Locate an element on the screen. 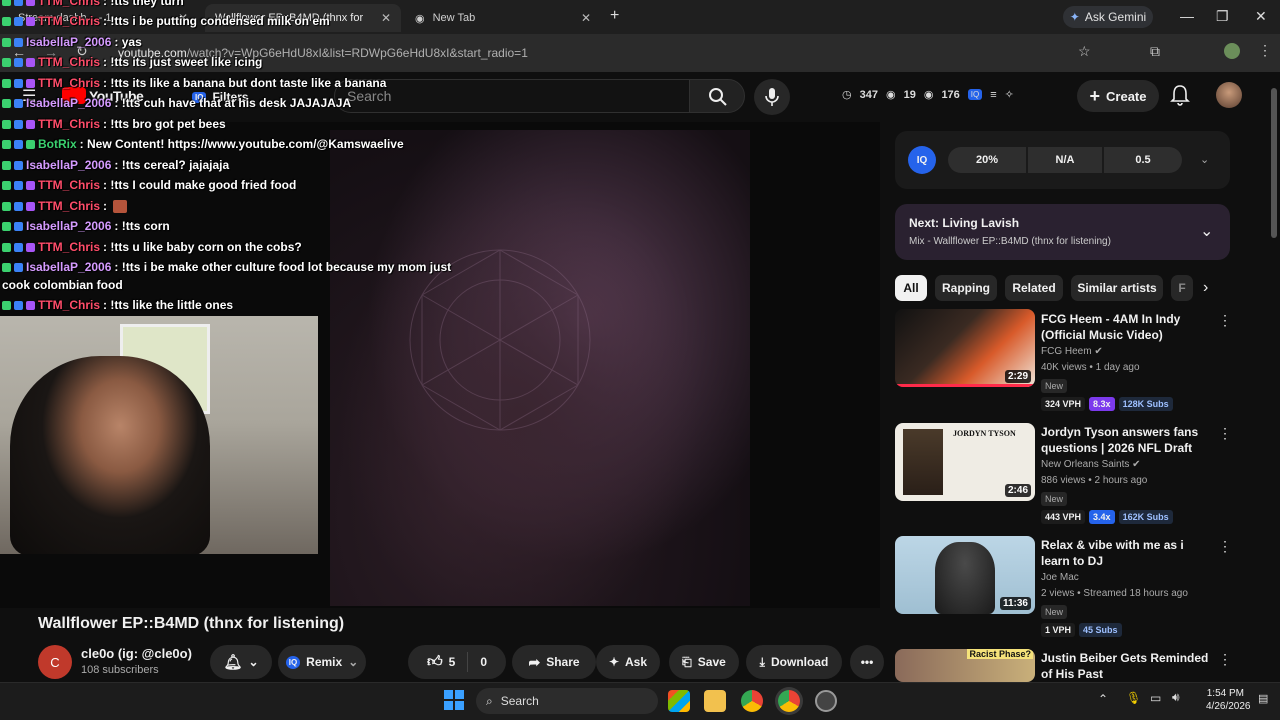 The image size is (1280, 720). minimize-icon: — is located at coordinates (1187, 16).